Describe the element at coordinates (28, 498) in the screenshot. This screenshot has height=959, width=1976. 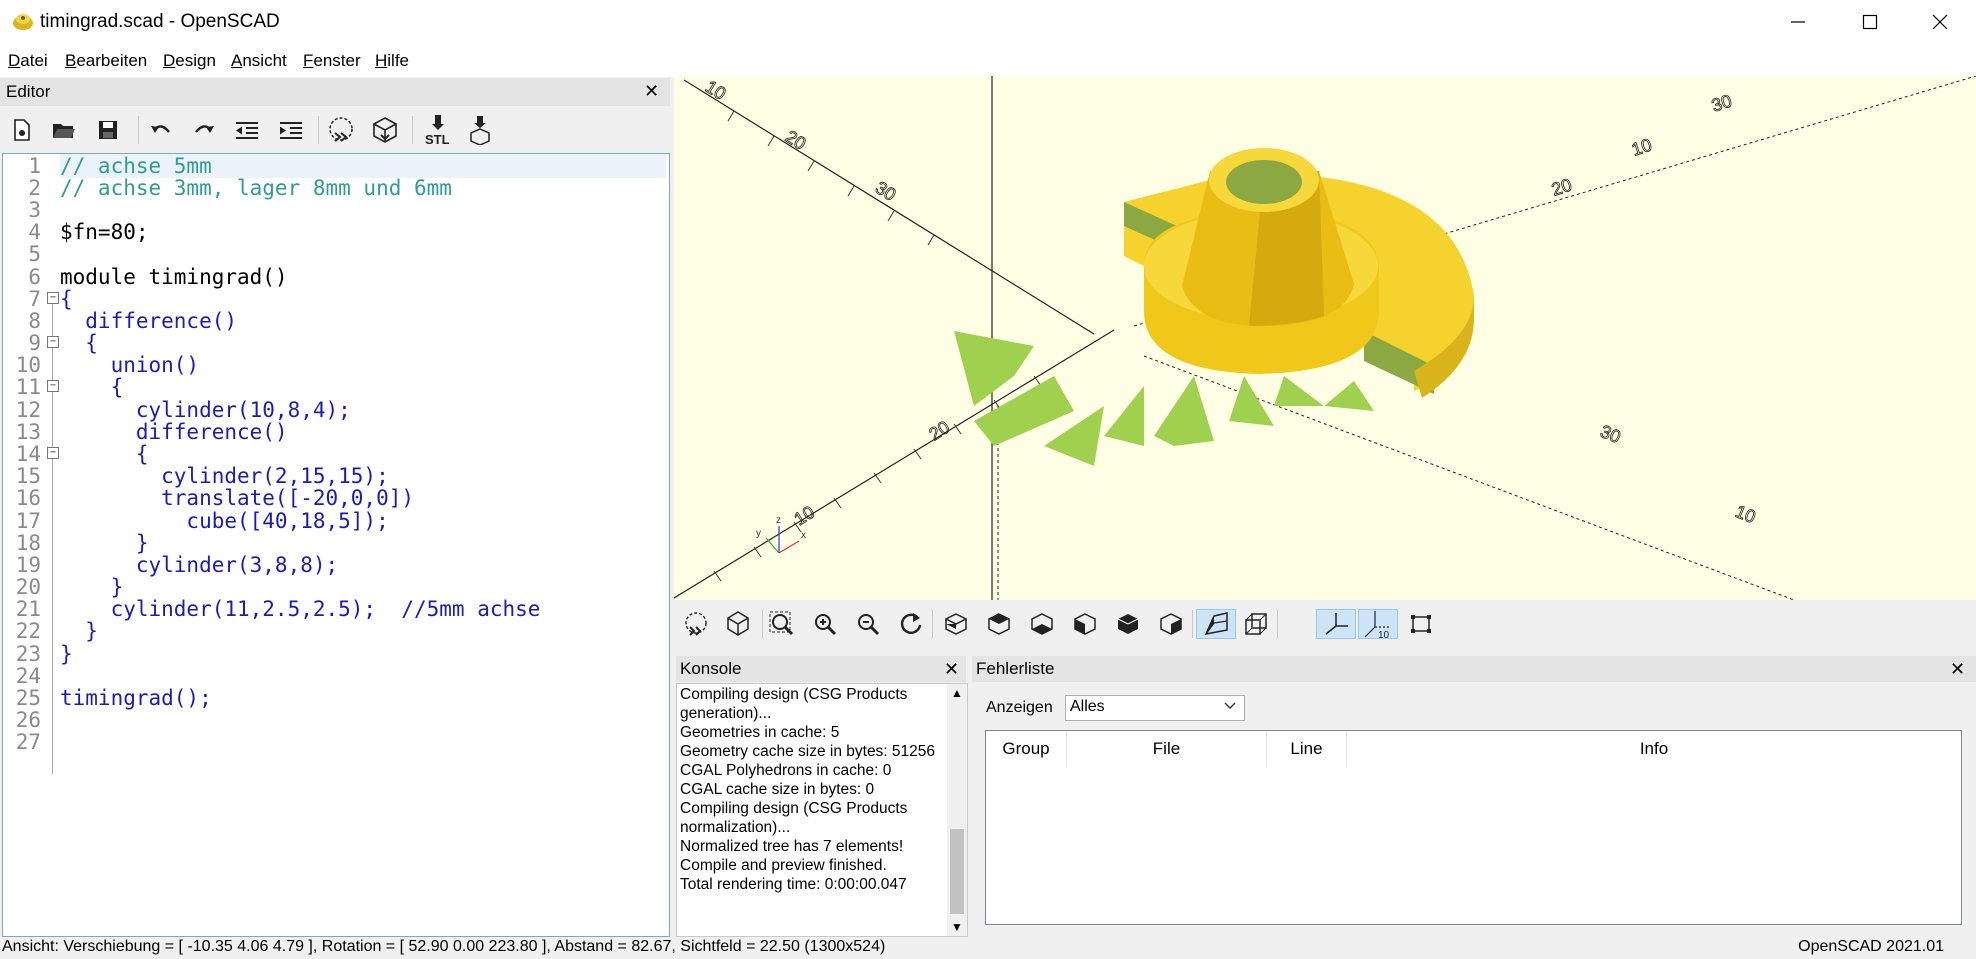
I see `line-number: 16` at that location.